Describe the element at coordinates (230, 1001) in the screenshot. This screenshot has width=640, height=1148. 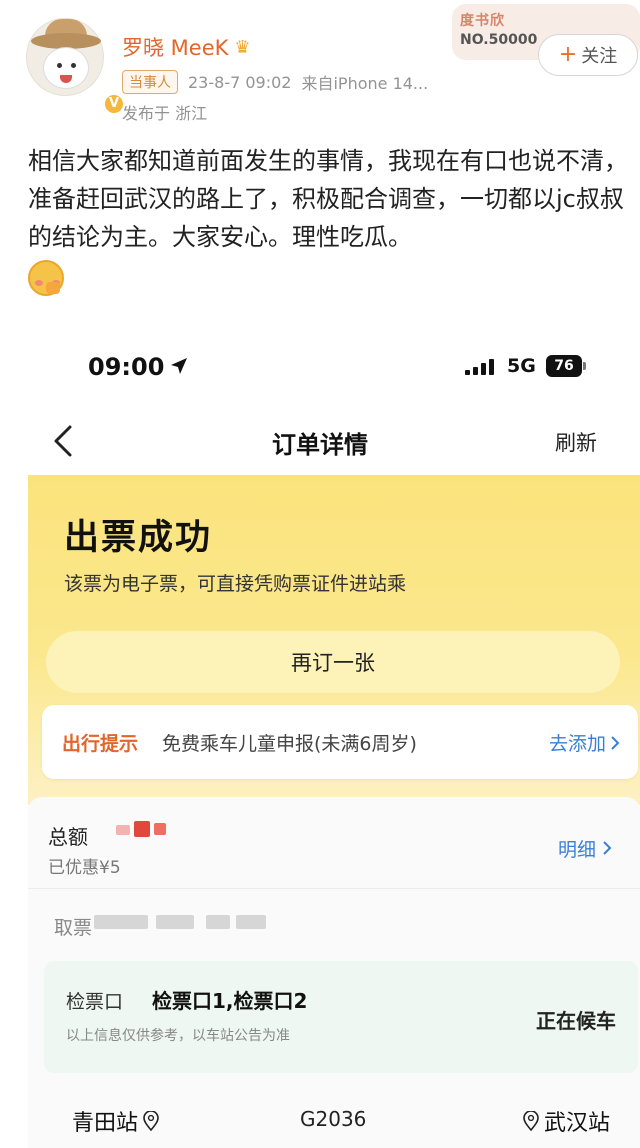
I see `gate-value: 检票口1,检票口2` at that location.